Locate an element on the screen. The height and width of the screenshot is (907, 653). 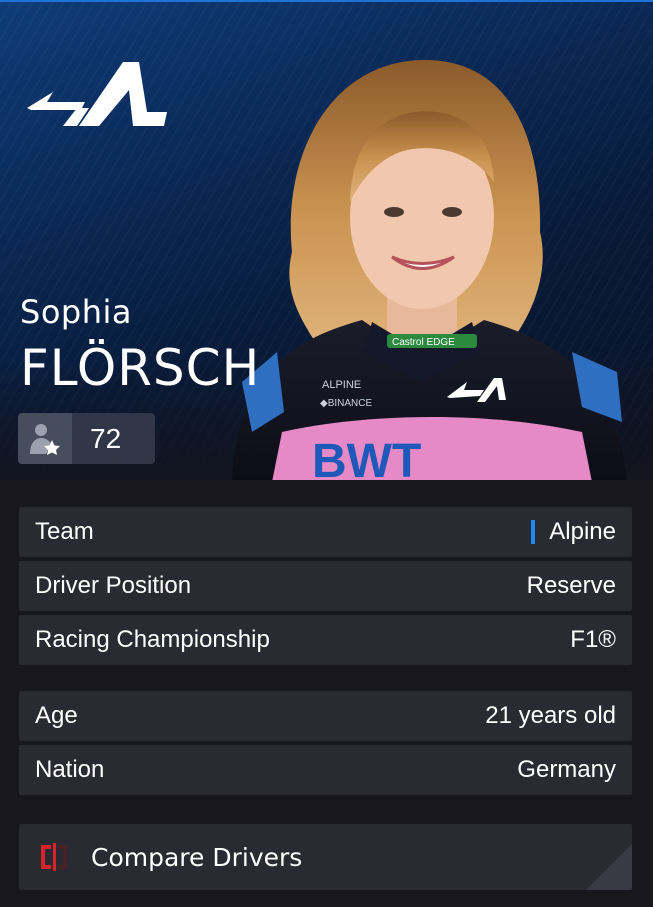
svg-text: ◆BINANCE is located at coordinates (346, 403).